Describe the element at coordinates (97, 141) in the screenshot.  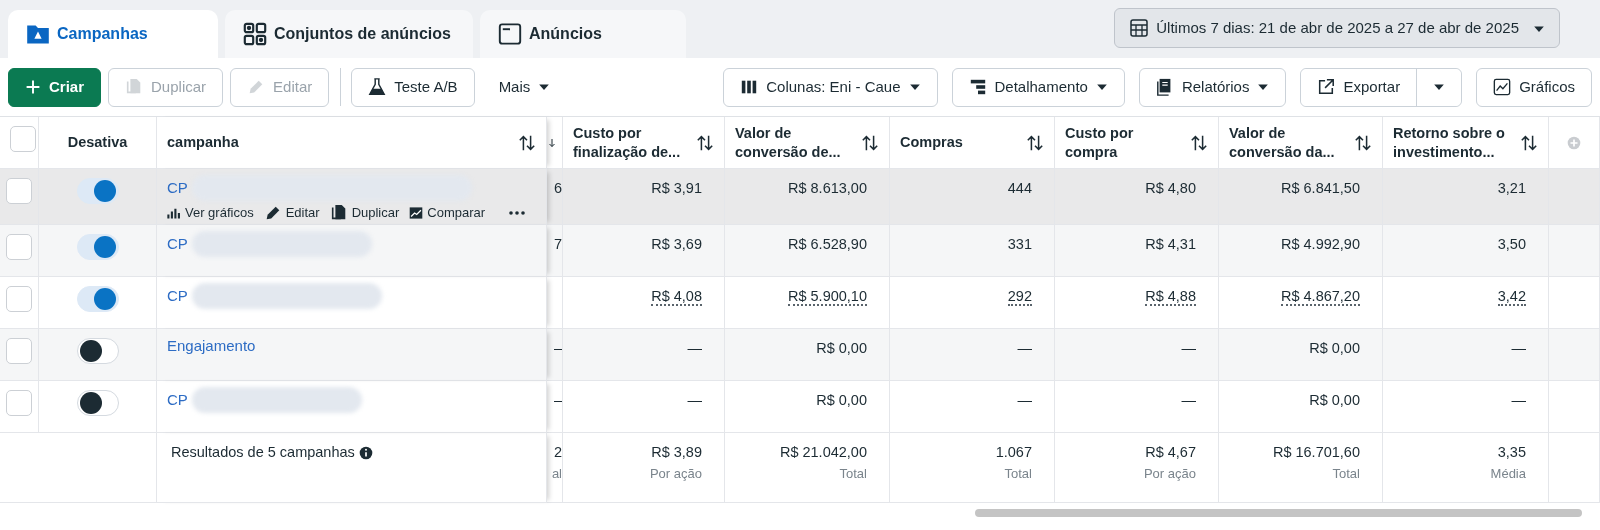
I see `column-header: Desativa` at that location.